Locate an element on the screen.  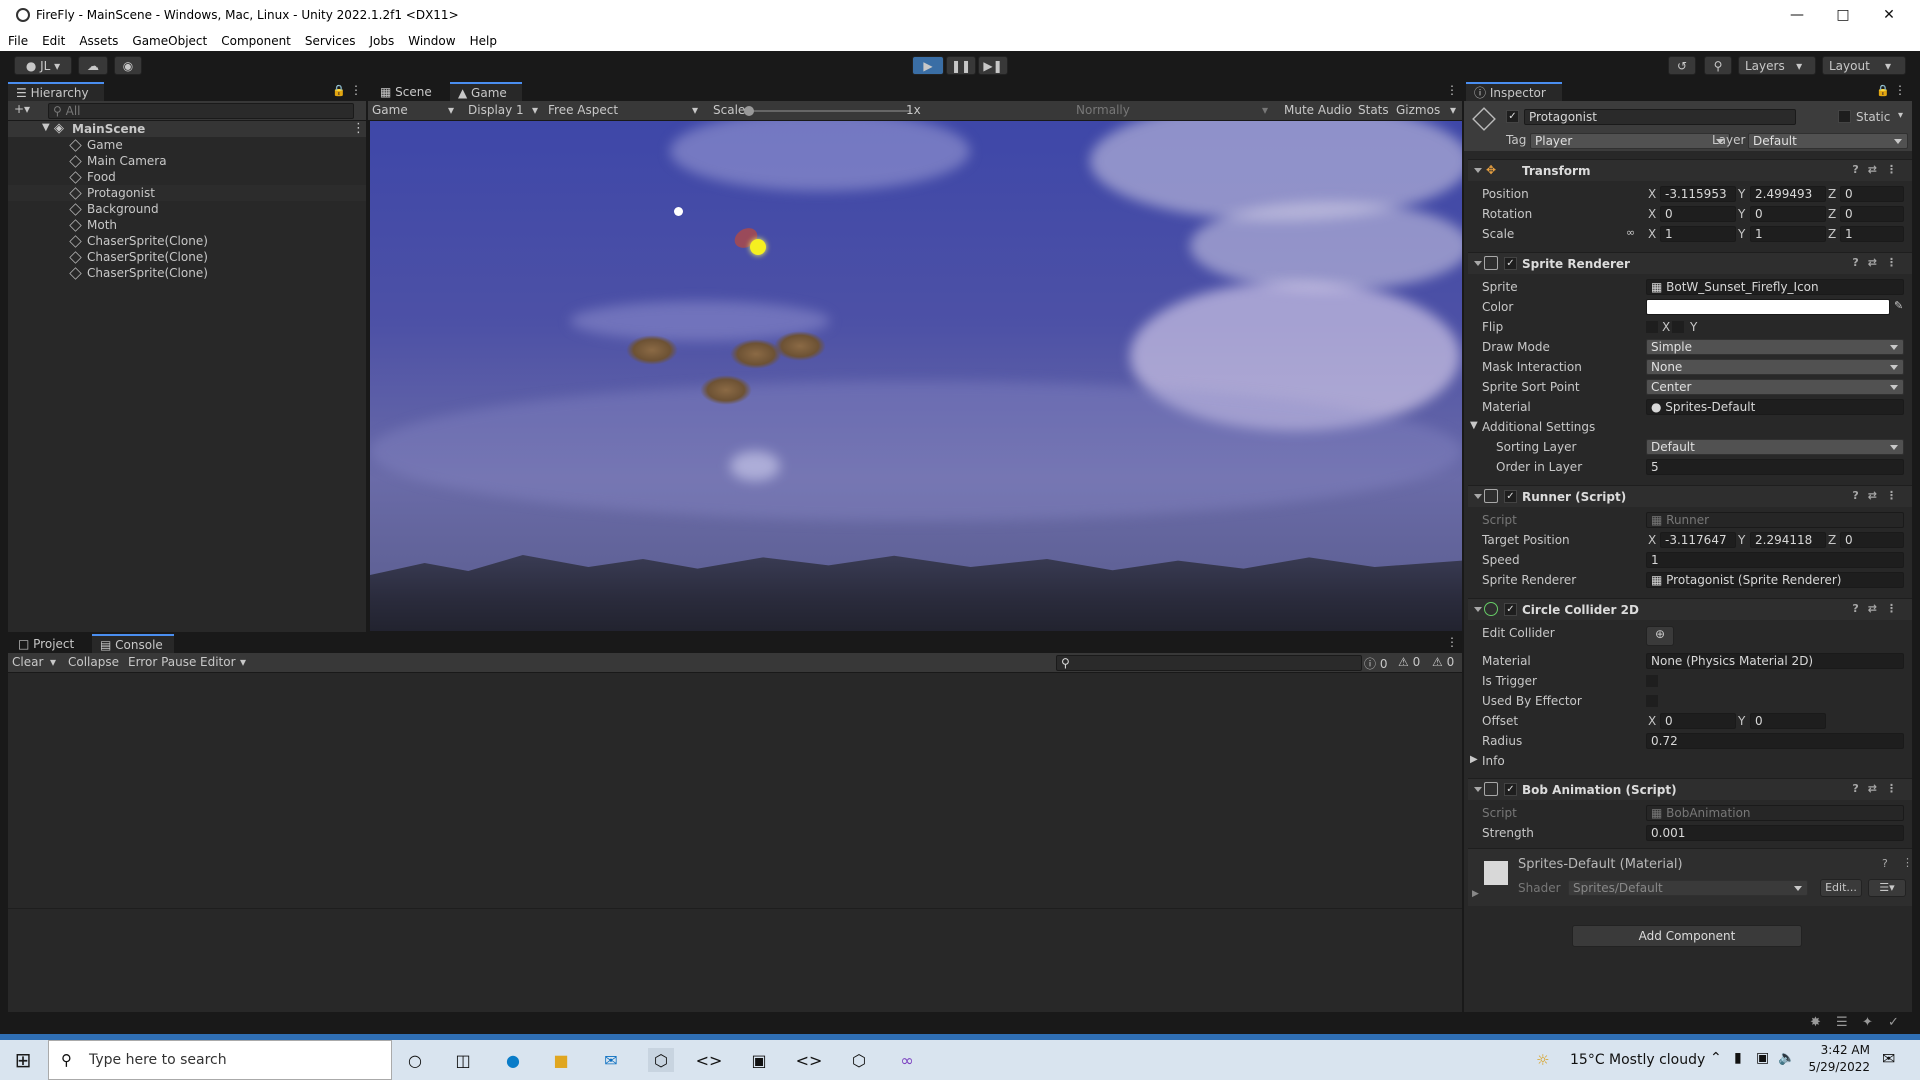
search-icon: ⚲ is located at coordinates (1718, 65).